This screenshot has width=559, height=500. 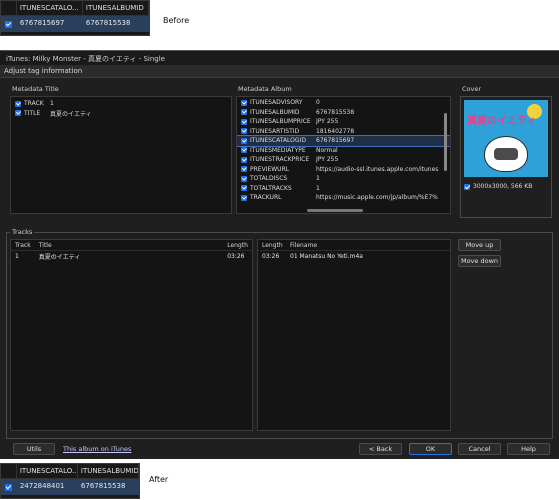 I want to click on file-name: 01 Manatsu No Yeti.m4a, so click(x=326, y=256).